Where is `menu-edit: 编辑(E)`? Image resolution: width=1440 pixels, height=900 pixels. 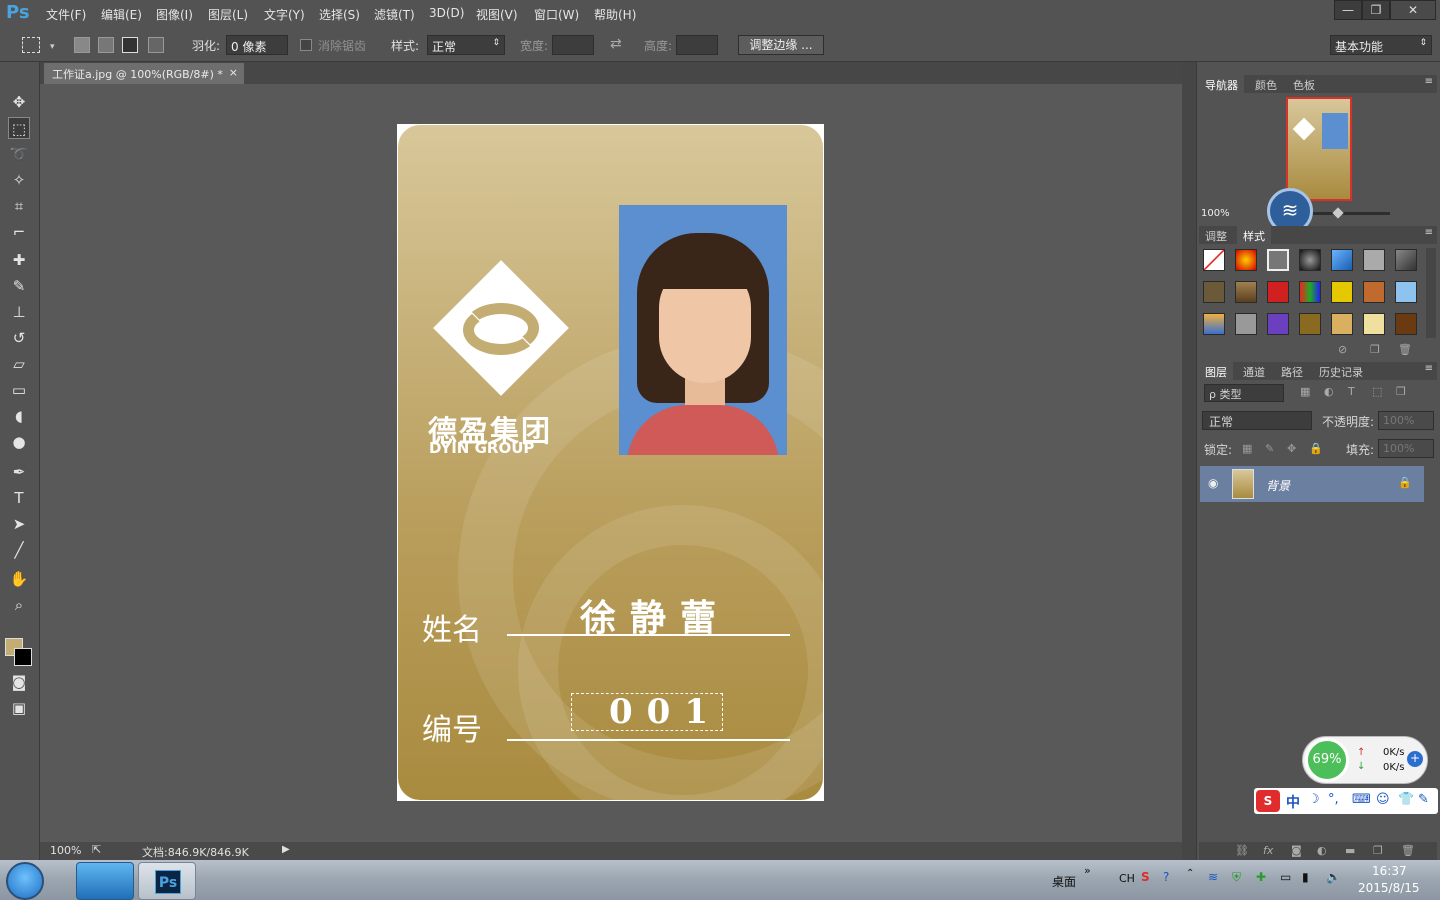 menu-edit: 编辑(E) is located at coordinates (121, 14).